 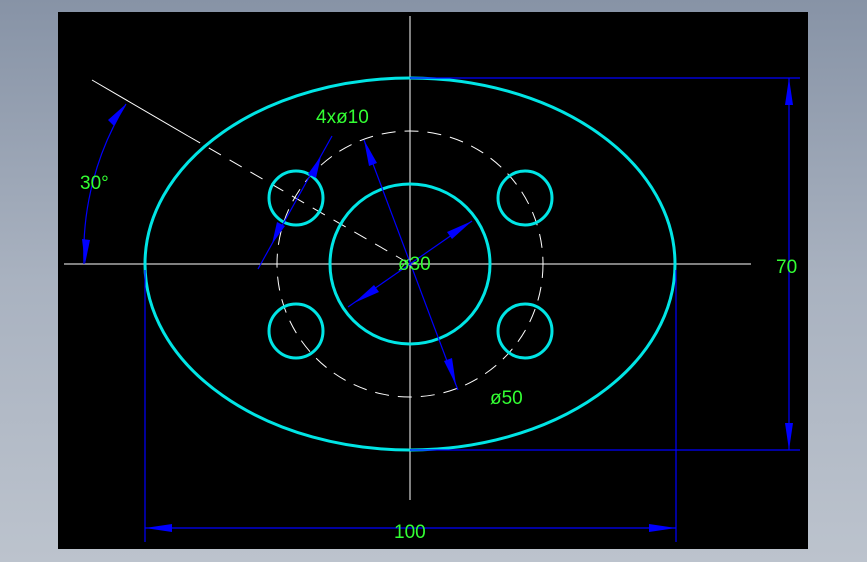 What do you see at coordinates (140, 108) in the screenshot?
I see `angle-reference-line` at bounding box center [140, 108].